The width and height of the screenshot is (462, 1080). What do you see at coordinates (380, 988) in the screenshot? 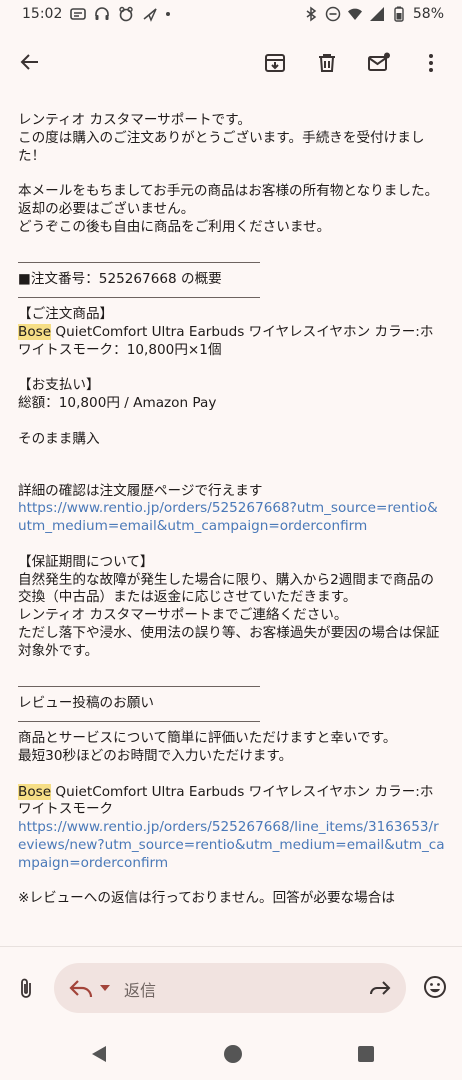
I see `forward-icon` at bounding box center [380, 988].